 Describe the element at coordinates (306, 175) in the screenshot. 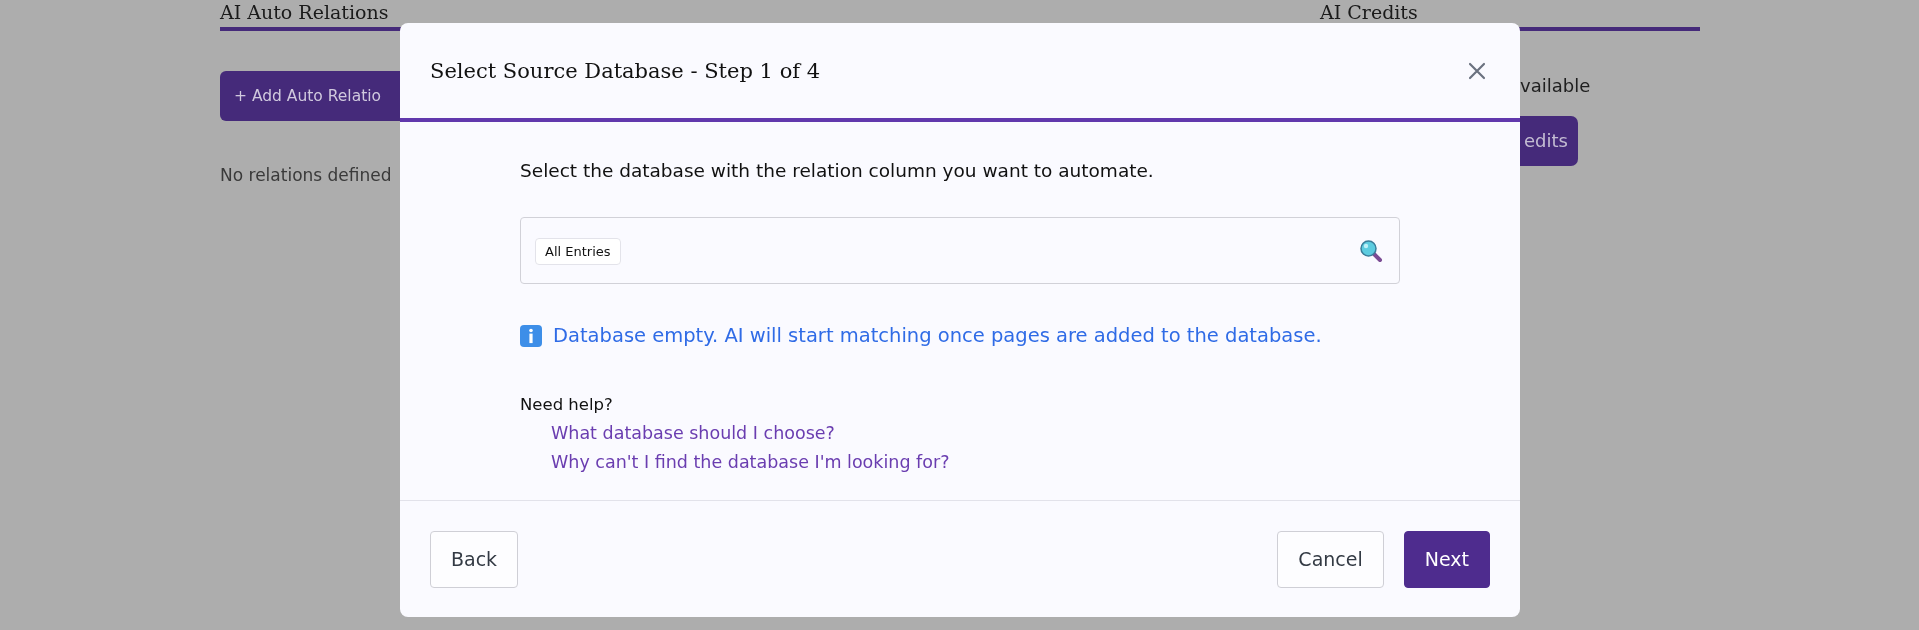

I see `empty-message: No relations defined` at that location.